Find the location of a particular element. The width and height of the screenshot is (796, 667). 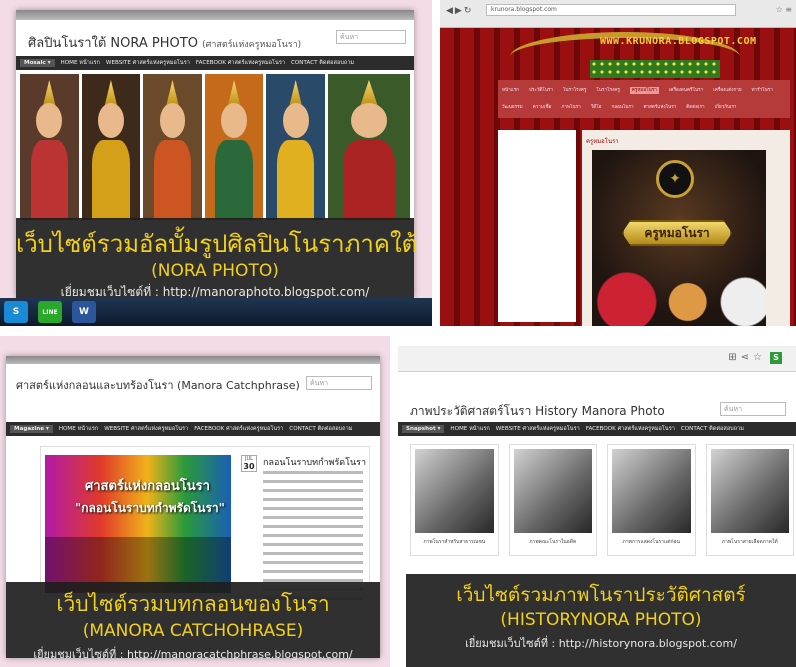

kru-mor-poster: ✦ ครูหมอโนรา is located at coordinates (679, 238).